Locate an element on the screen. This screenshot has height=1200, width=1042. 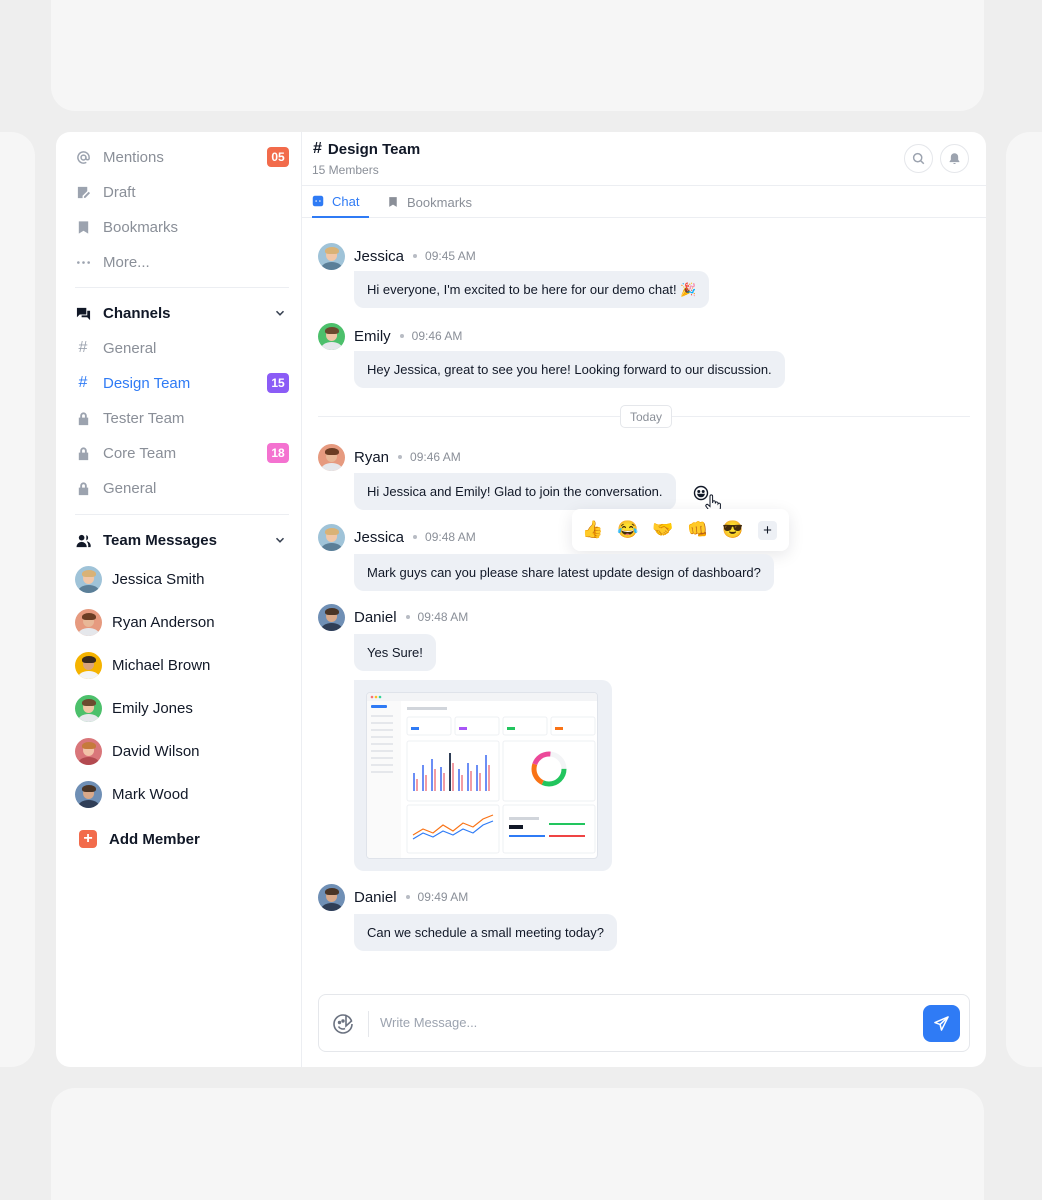
channel-item-design-team: # Design Team 15 is located at coordinates (182, 383).